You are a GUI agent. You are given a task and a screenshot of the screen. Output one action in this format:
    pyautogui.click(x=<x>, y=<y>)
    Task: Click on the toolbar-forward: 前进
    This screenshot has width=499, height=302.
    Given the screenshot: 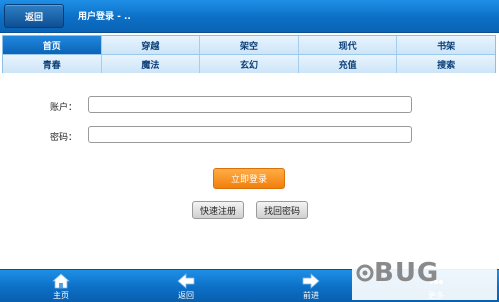 What is the action you would take?
    pyautogui.click(x=311, y=287)
    